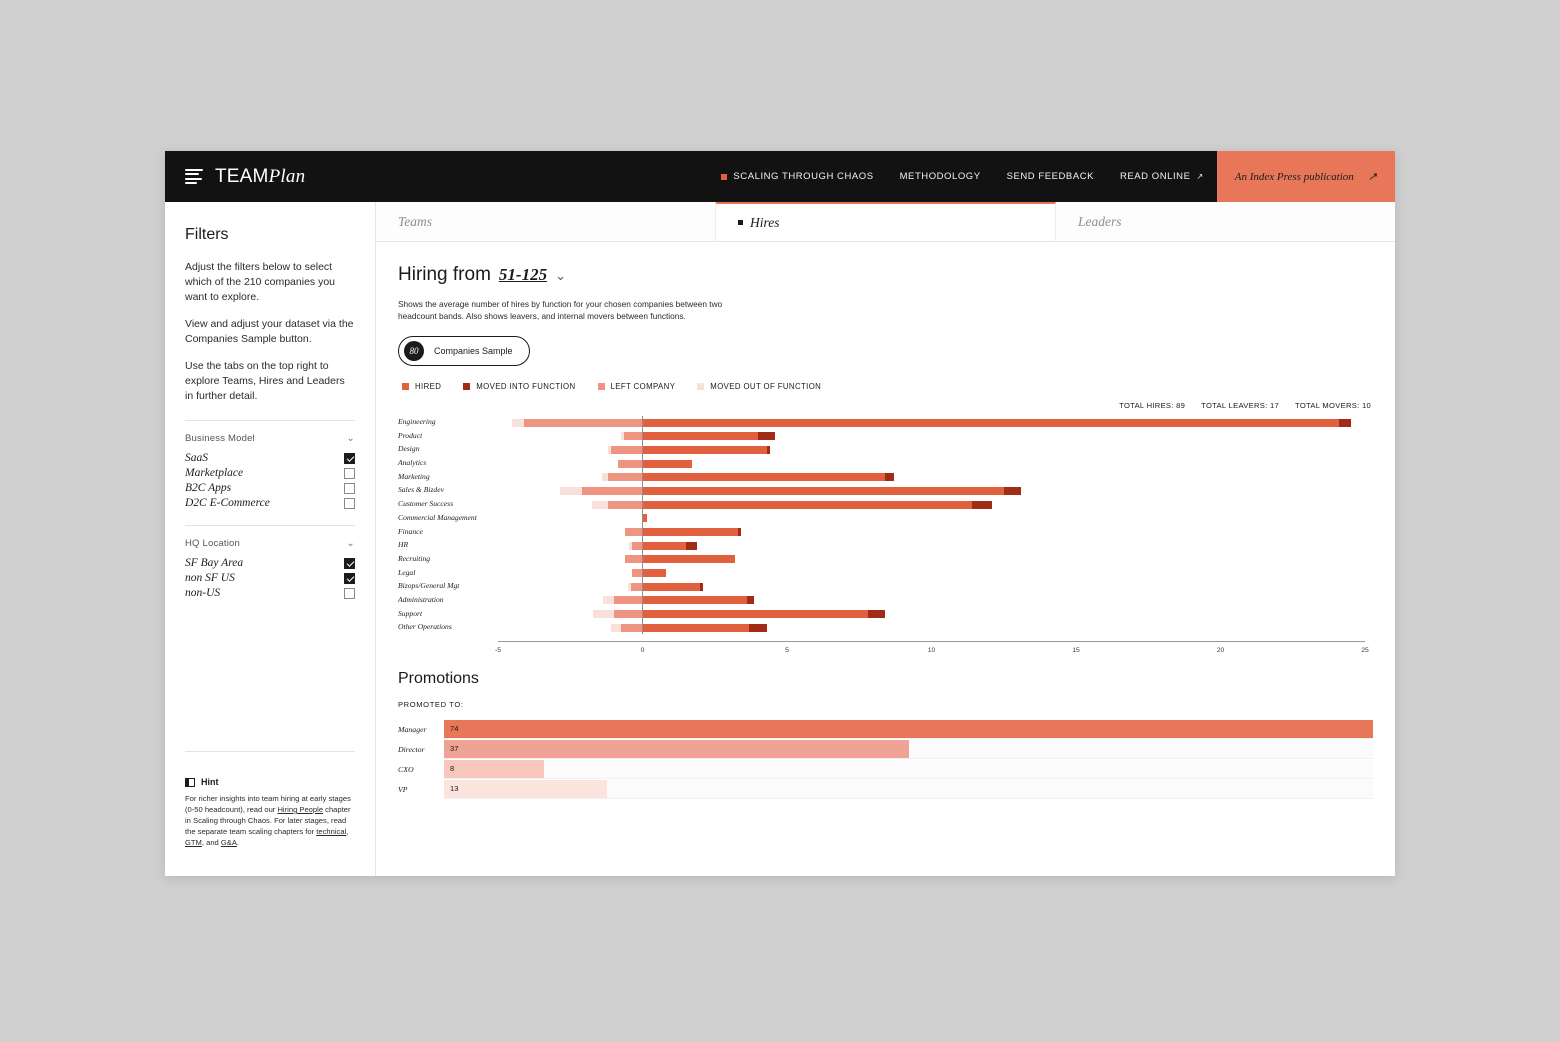  What do you see at coordinates (885, 533) in the screenshot?
I see `chart-row: Finance` at bounding box center [885, 533].